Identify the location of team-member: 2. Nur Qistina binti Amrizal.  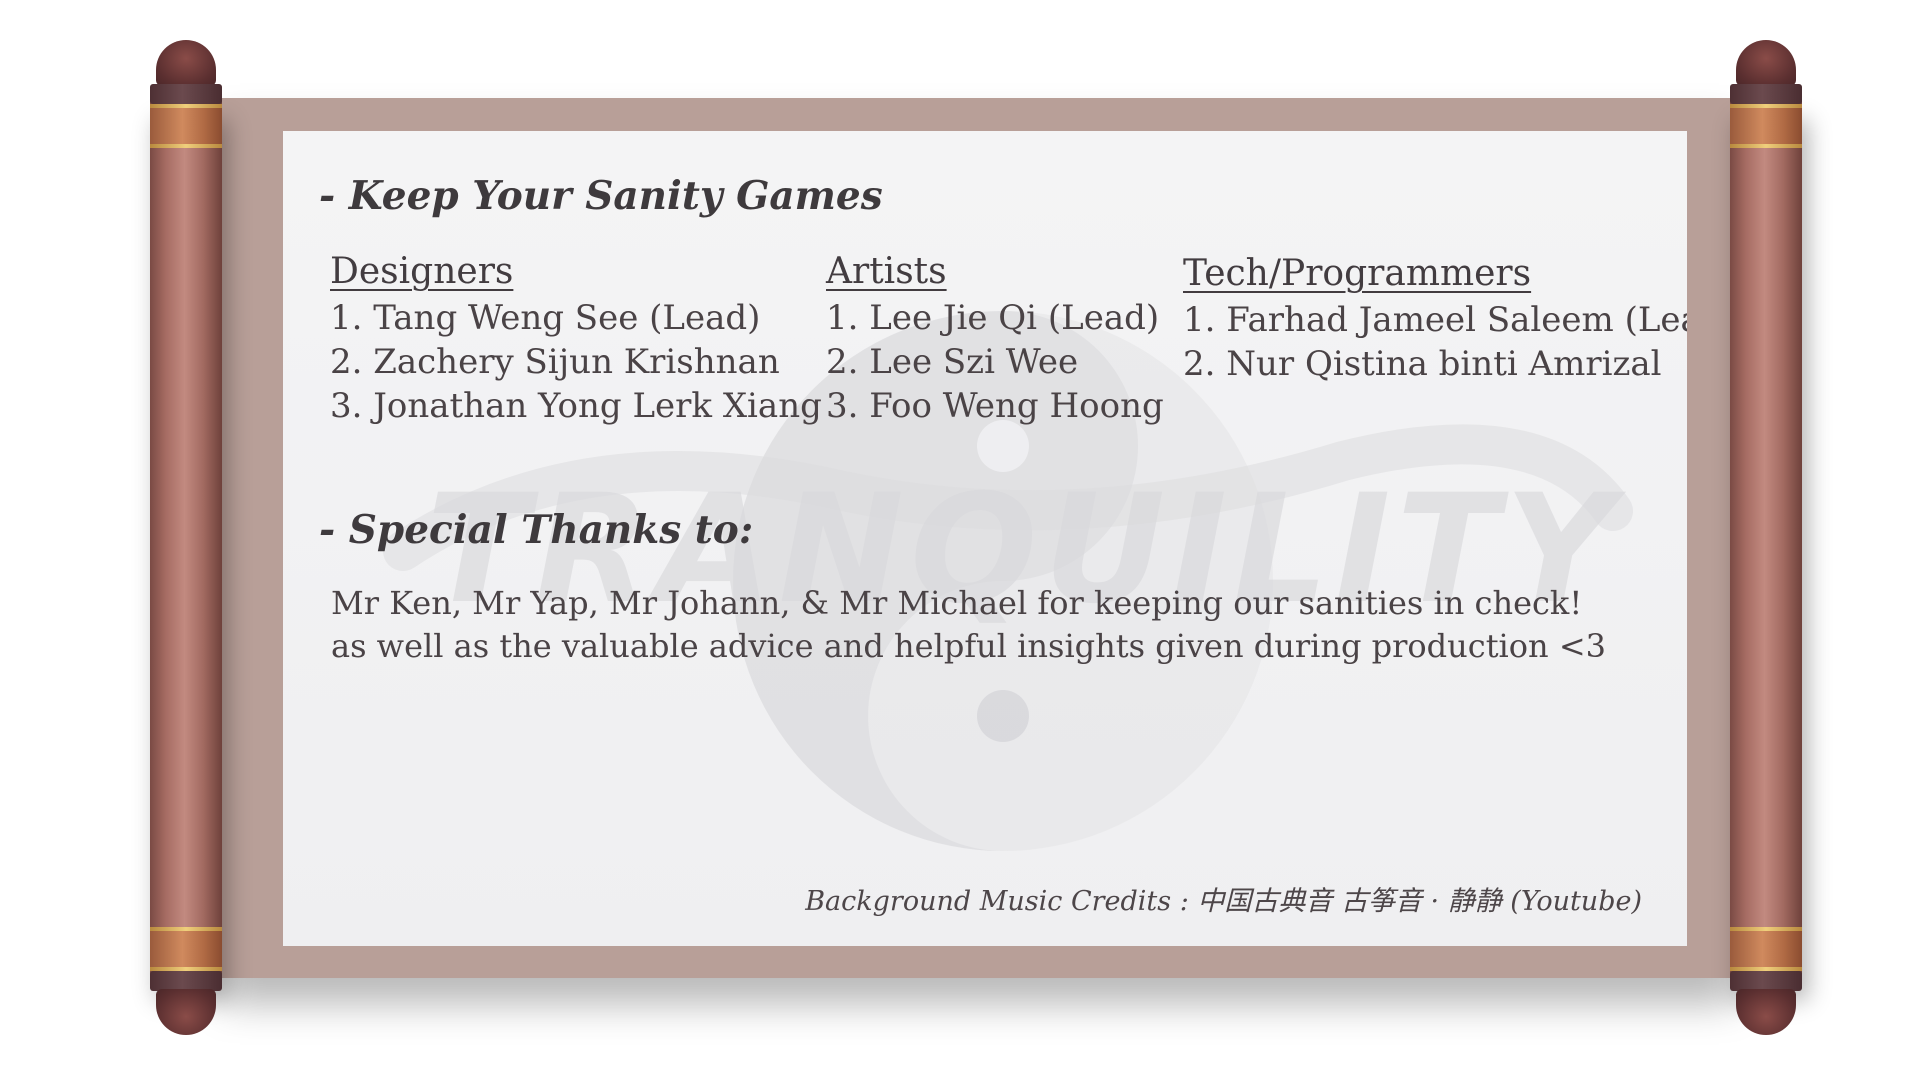
(1422, 364).